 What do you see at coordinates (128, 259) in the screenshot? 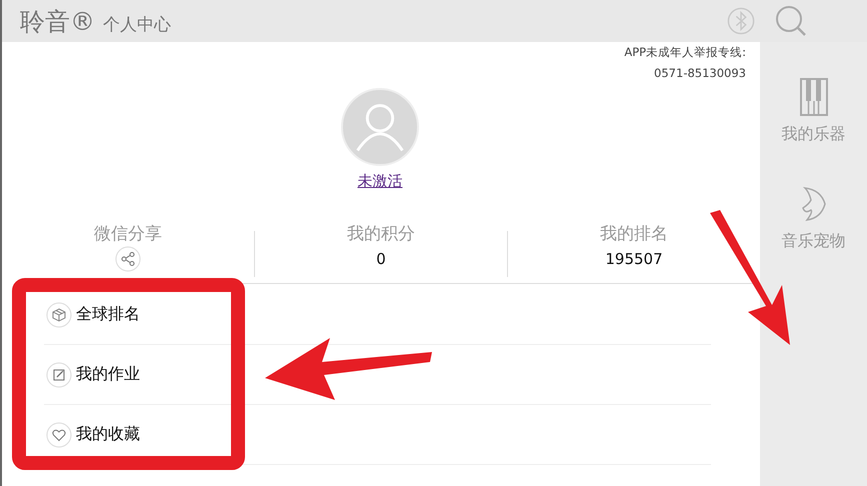
I see `share-icon` at bounding box center [128, 259].